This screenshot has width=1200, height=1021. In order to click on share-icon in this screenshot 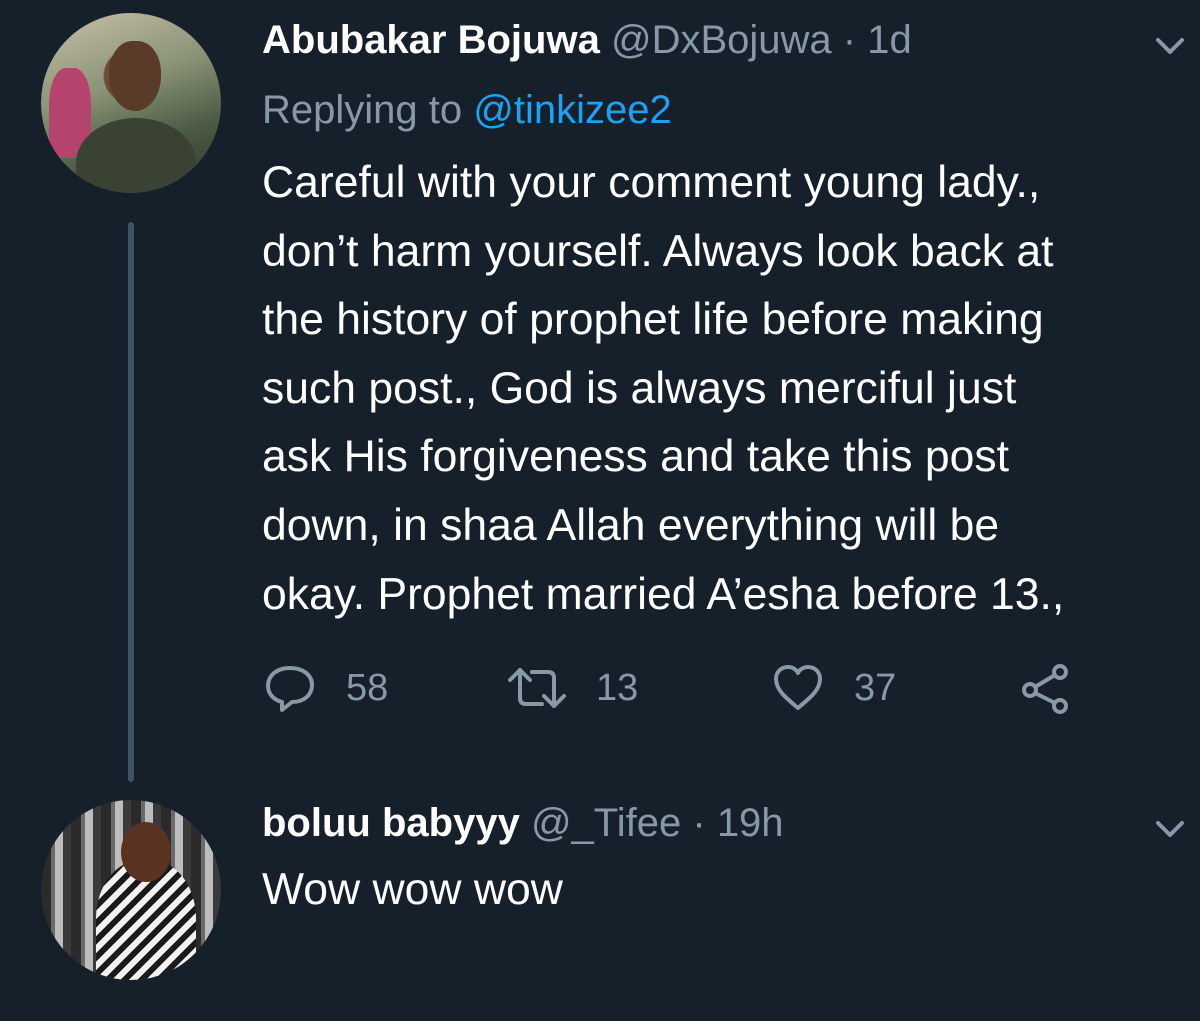, I will do `click(1045, 689)`.